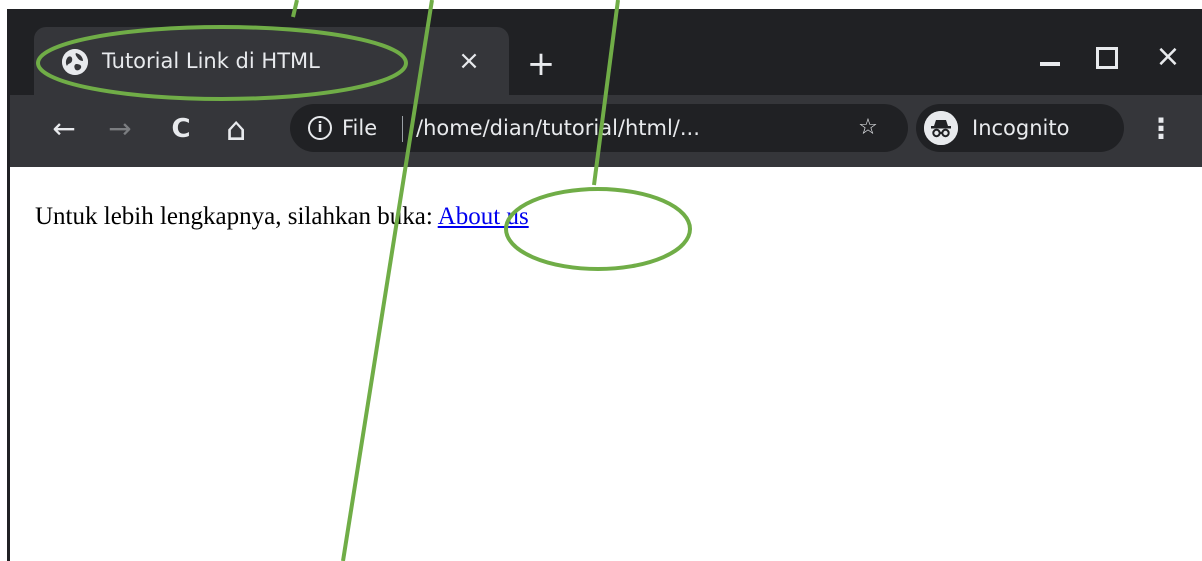 The height and width of the screenshot is (561, 1202). Describe the element at coordinates (120, 129) in the screenshot. I see `forward-icon: →` at that location.